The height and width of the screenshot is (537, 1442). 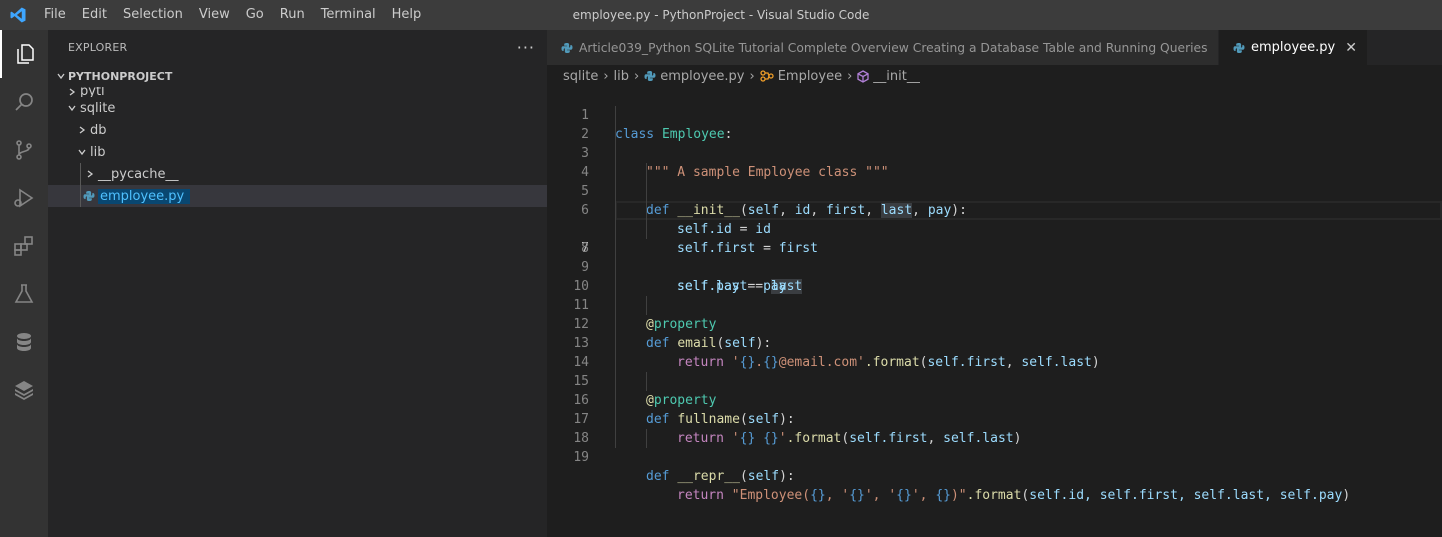 I want to click on code-line: 1 class Employee:, so click(x=994, y=114).